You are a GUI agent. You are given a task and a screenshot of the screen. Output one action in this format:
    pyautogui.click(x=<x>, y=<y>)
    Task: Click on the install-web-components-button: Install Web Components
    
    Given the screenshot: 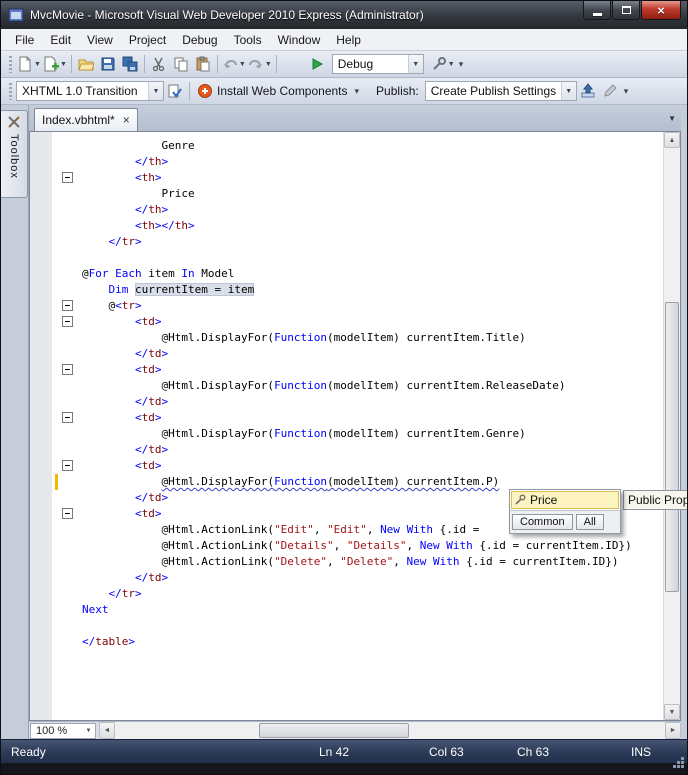 What is the action you would take?
    pyautogui.click(x=272, y=91)
    